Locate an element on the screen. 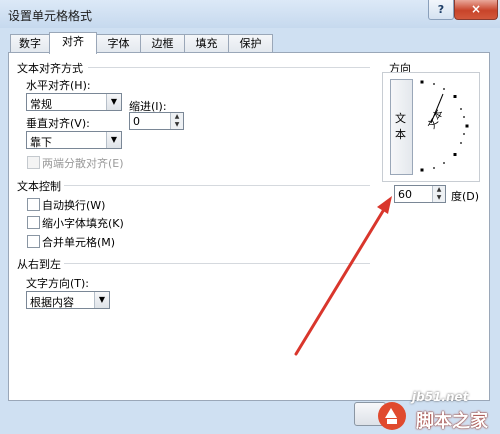 This screenshot has height=434, width=500. watermark-url: jb51.net is located at coordinates (440, 397).